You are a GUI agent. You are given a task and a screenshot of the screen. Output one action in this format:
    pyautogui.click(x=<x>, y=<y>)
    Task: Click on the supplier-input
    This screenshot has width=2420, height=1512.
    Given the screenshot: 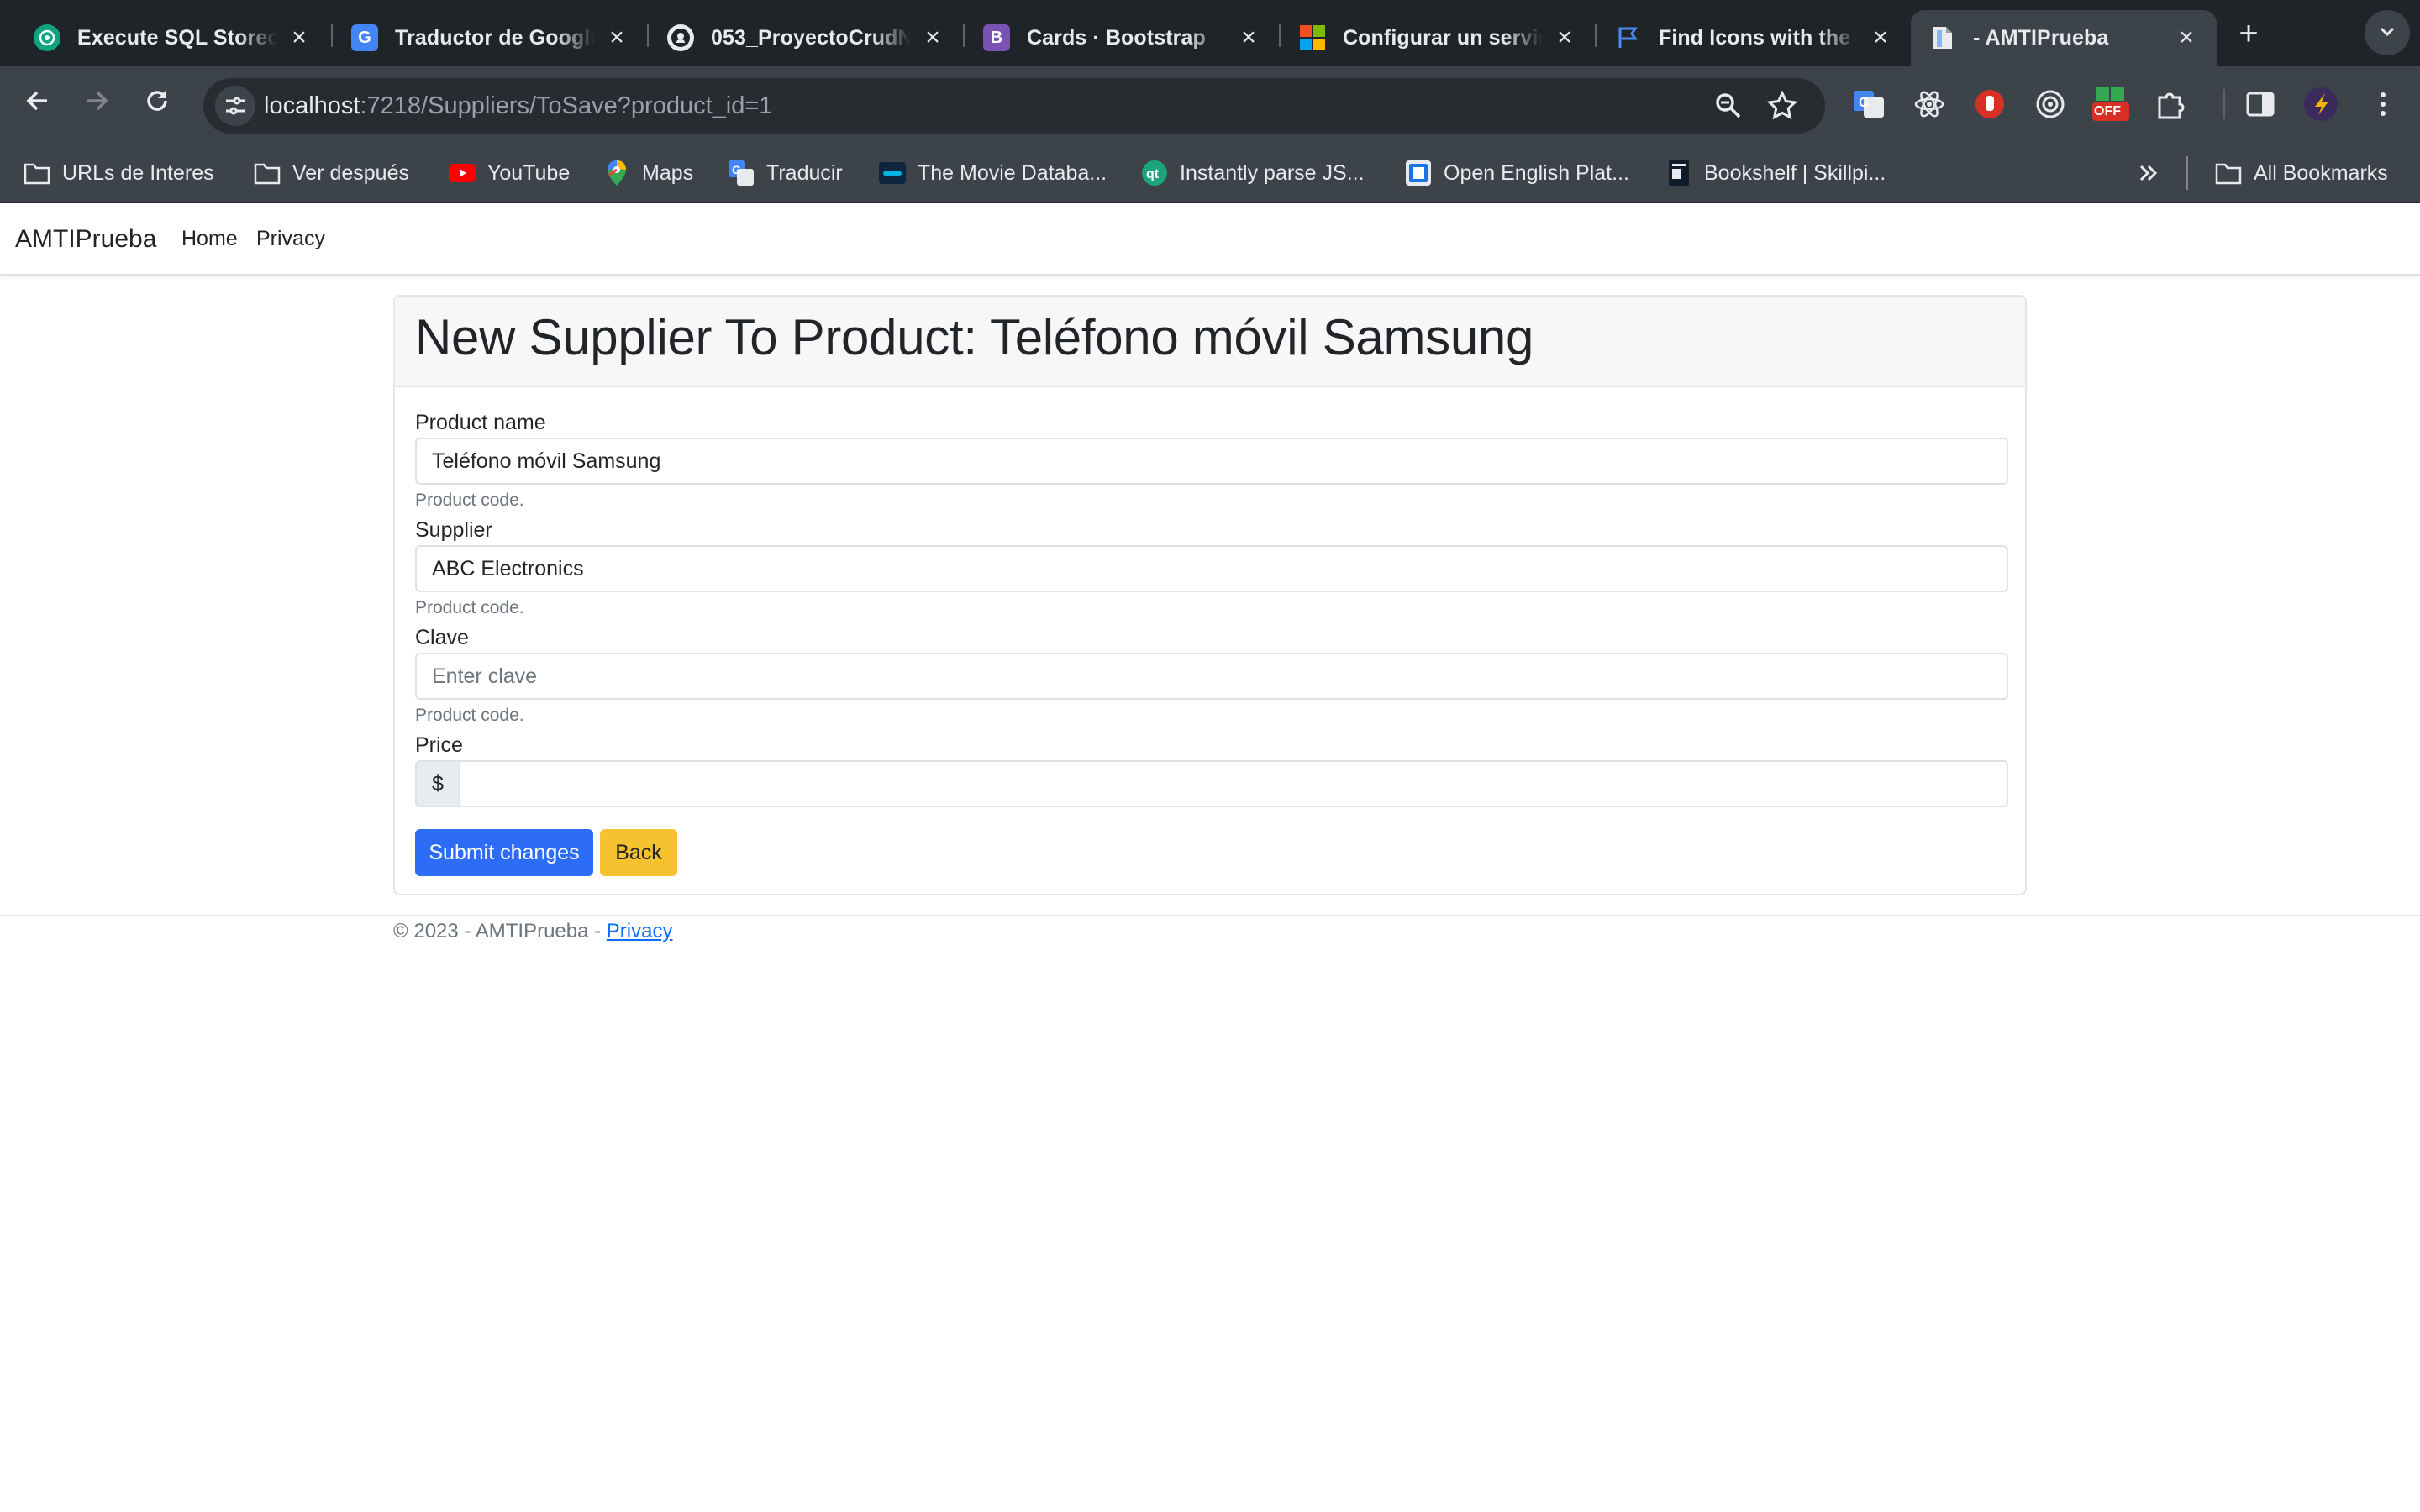 What is the action you would take?
    pyautogui.click(x=1211, y=568)
    